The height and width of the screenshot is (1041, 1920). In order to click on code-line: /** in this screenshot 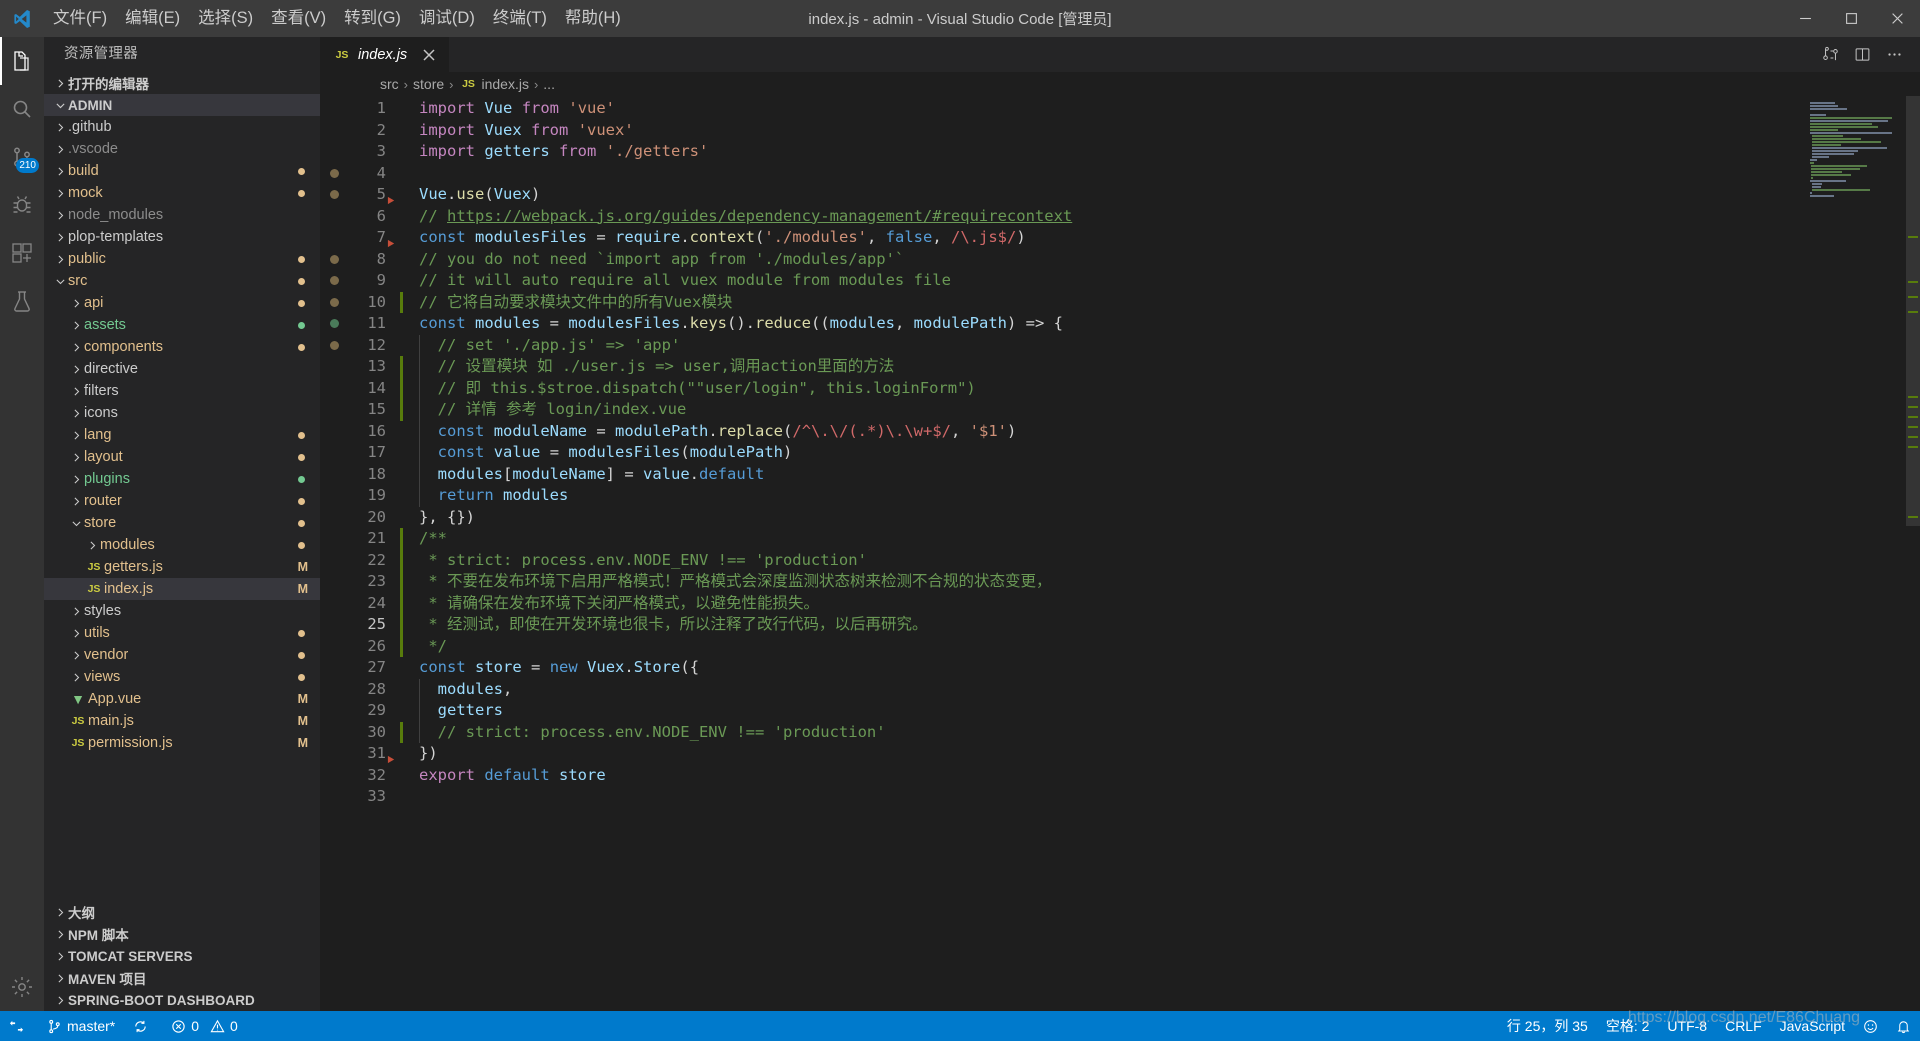, I will do `click(1110, 539)`.